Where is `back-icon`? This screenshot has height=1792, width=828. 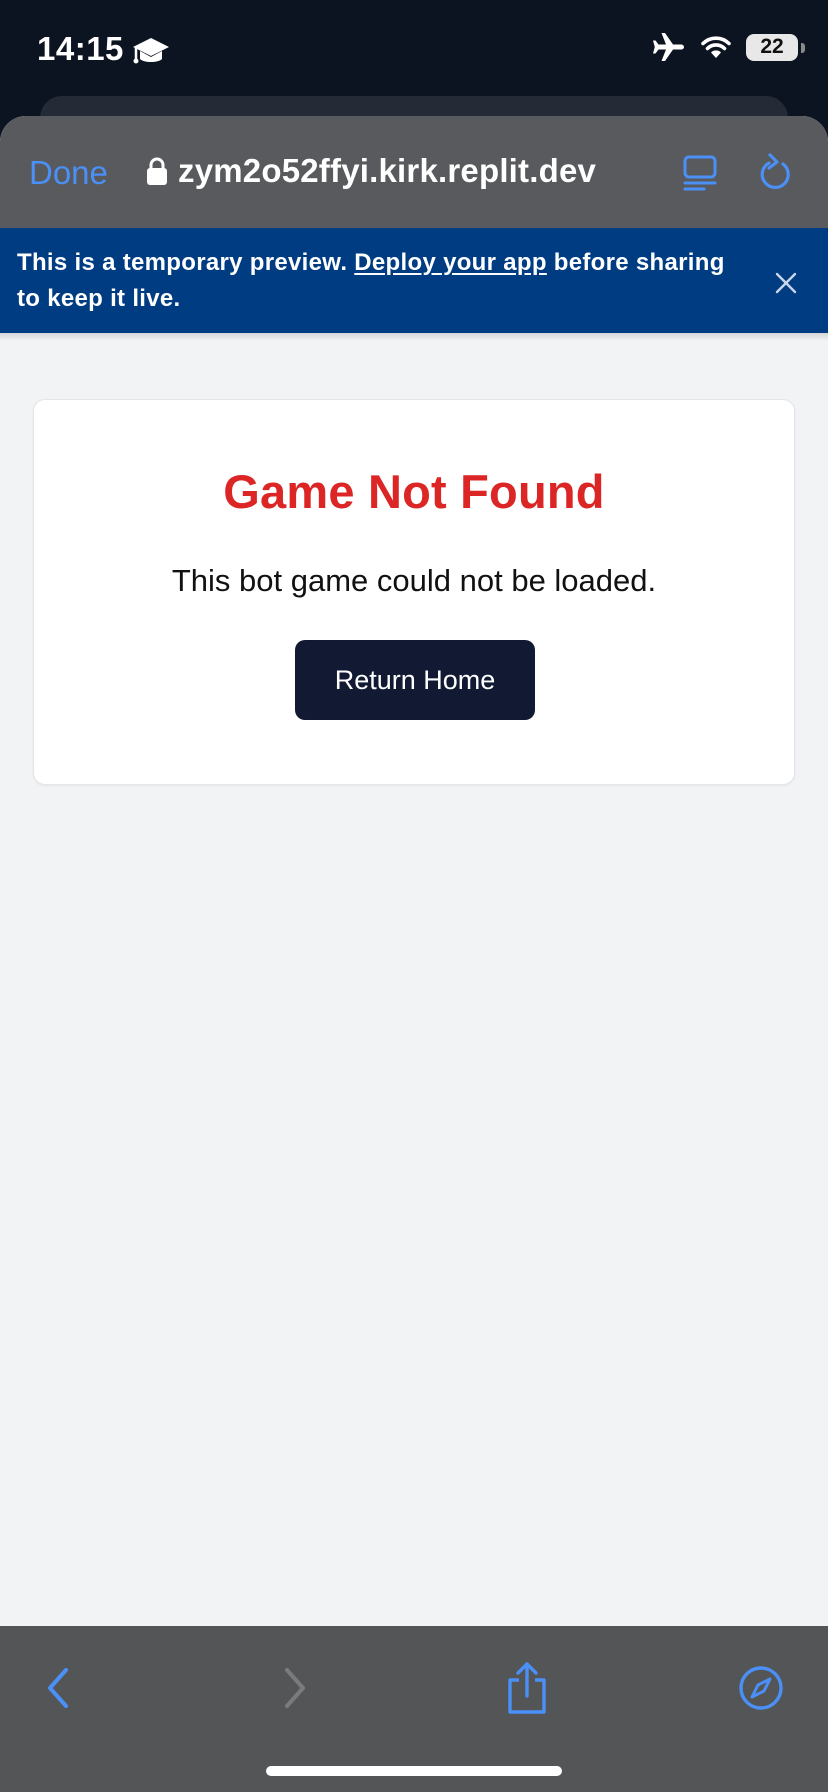
back-icon is located at coordinates (58, 1688).